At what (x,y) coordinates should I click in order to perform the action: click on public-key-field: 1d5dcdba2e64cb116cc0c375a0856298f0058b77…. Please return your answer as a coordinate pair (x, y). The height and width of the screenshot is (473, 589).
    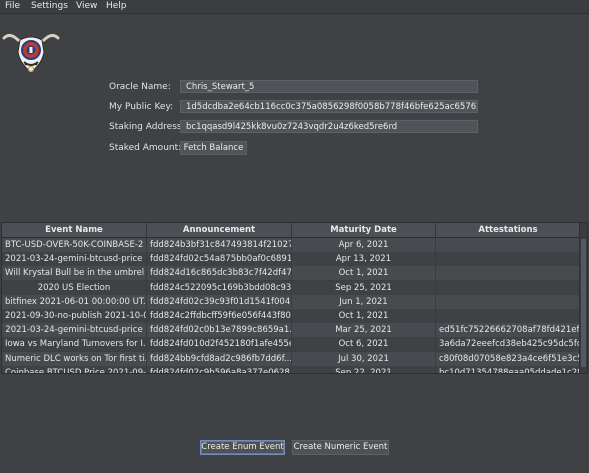
    Looking at the image, I should click on (329, 106).